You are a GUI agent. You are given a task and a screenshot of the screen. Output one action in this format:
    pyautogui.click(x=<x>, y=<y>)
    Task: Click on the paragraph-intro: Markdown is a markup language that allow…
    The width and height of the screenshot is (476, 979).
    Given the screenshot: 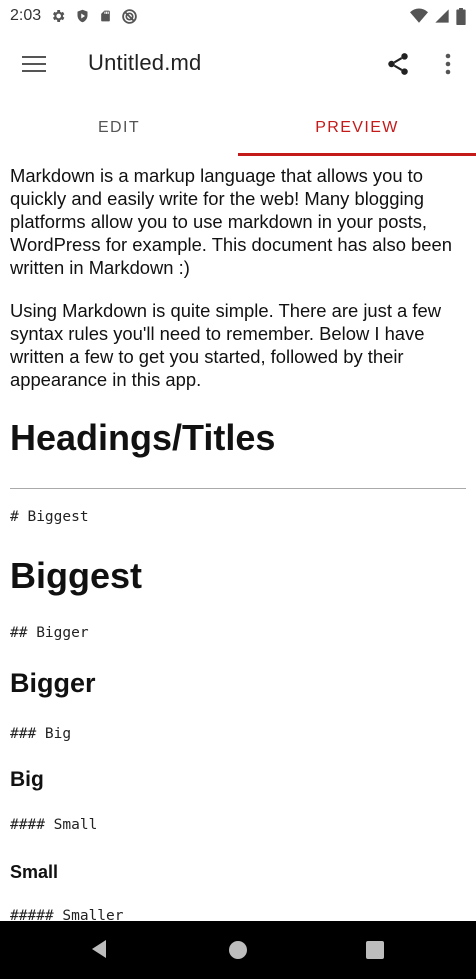 What is the action you would take?
    pyautogui.click(x=231, y=221)
    